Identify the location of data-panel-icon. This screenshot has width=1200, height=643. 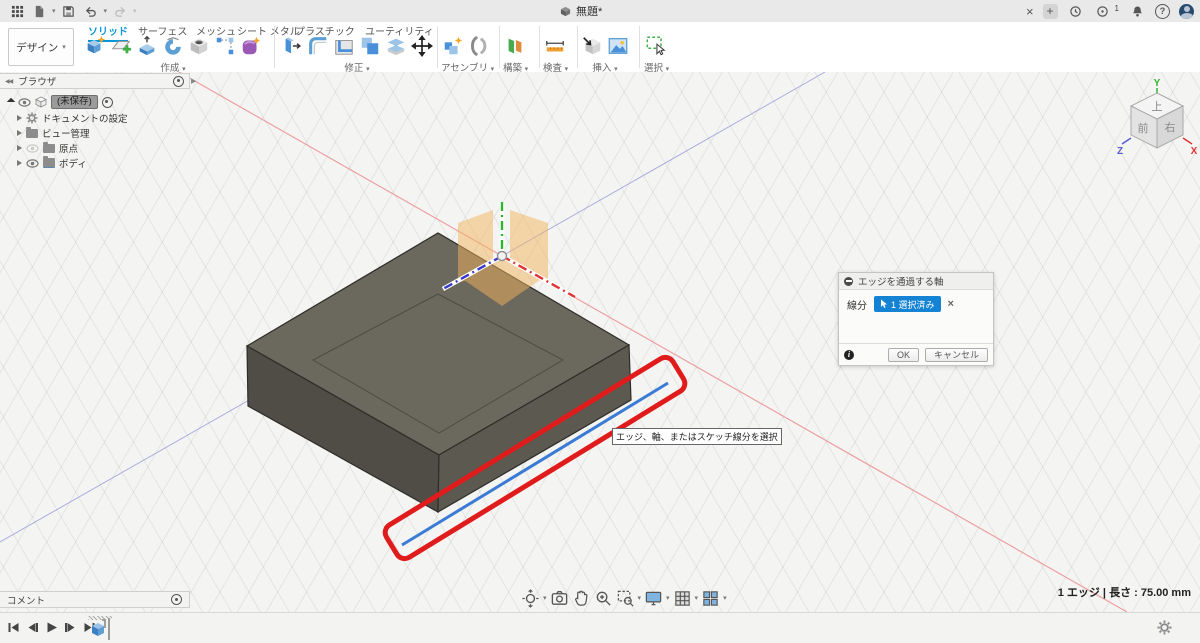
(17, 11).